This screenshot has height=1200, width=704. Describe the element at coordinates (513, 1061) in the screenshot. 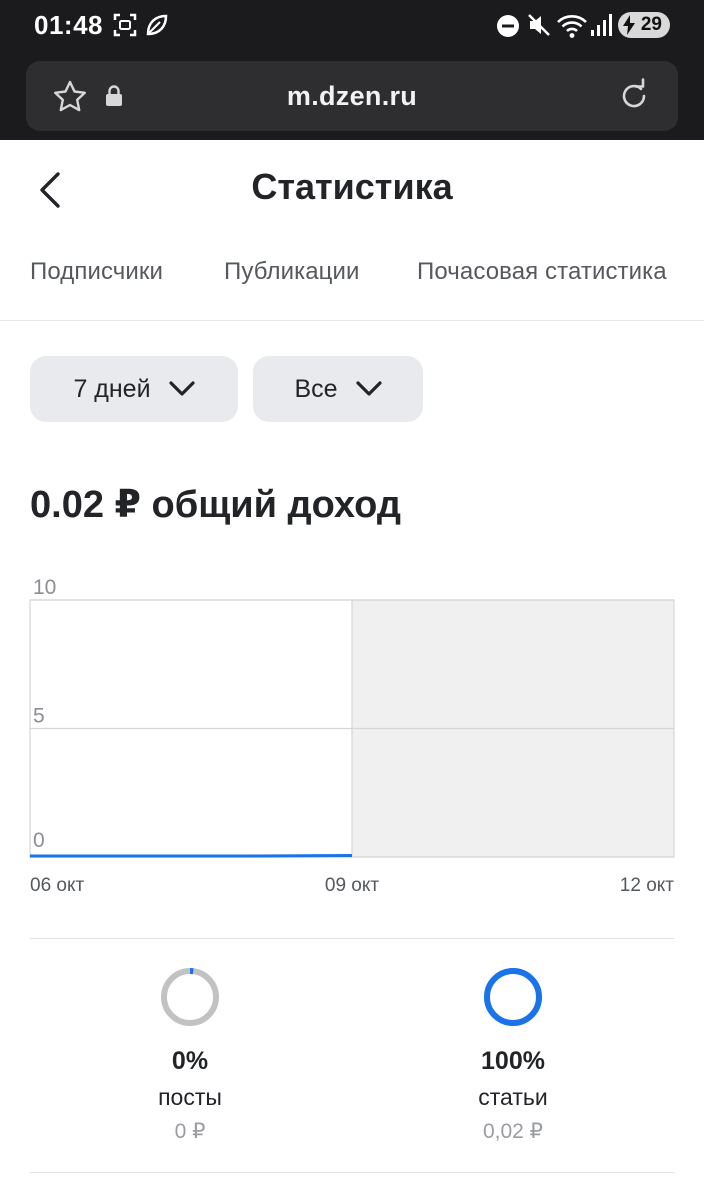

I see `articles-percent: 100%` at that location.